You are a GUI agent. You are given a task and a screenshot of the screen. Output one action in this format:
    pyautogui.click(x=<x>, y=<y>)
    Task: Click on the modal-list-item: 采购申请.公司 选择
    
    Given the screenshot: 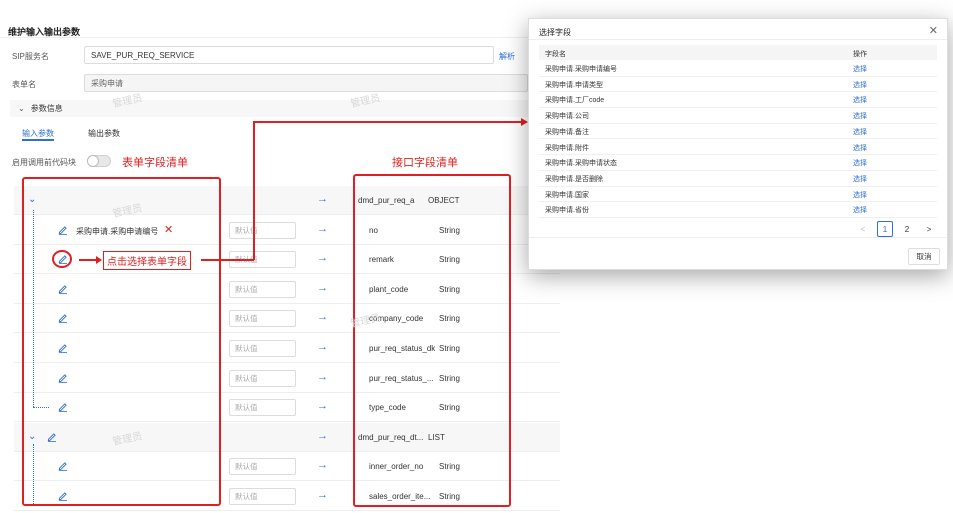 What is the action you would take?
    pyautogui.click(x=738, y=116)
    